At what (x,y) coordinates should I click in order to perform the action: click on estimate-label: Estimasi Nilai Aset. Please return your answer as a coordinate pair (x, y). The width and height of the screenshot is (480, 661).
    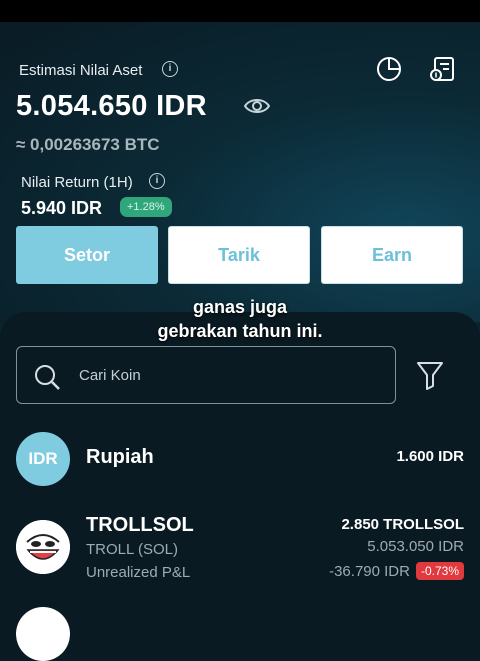
    Looking at the image, I should click on (81, 70).